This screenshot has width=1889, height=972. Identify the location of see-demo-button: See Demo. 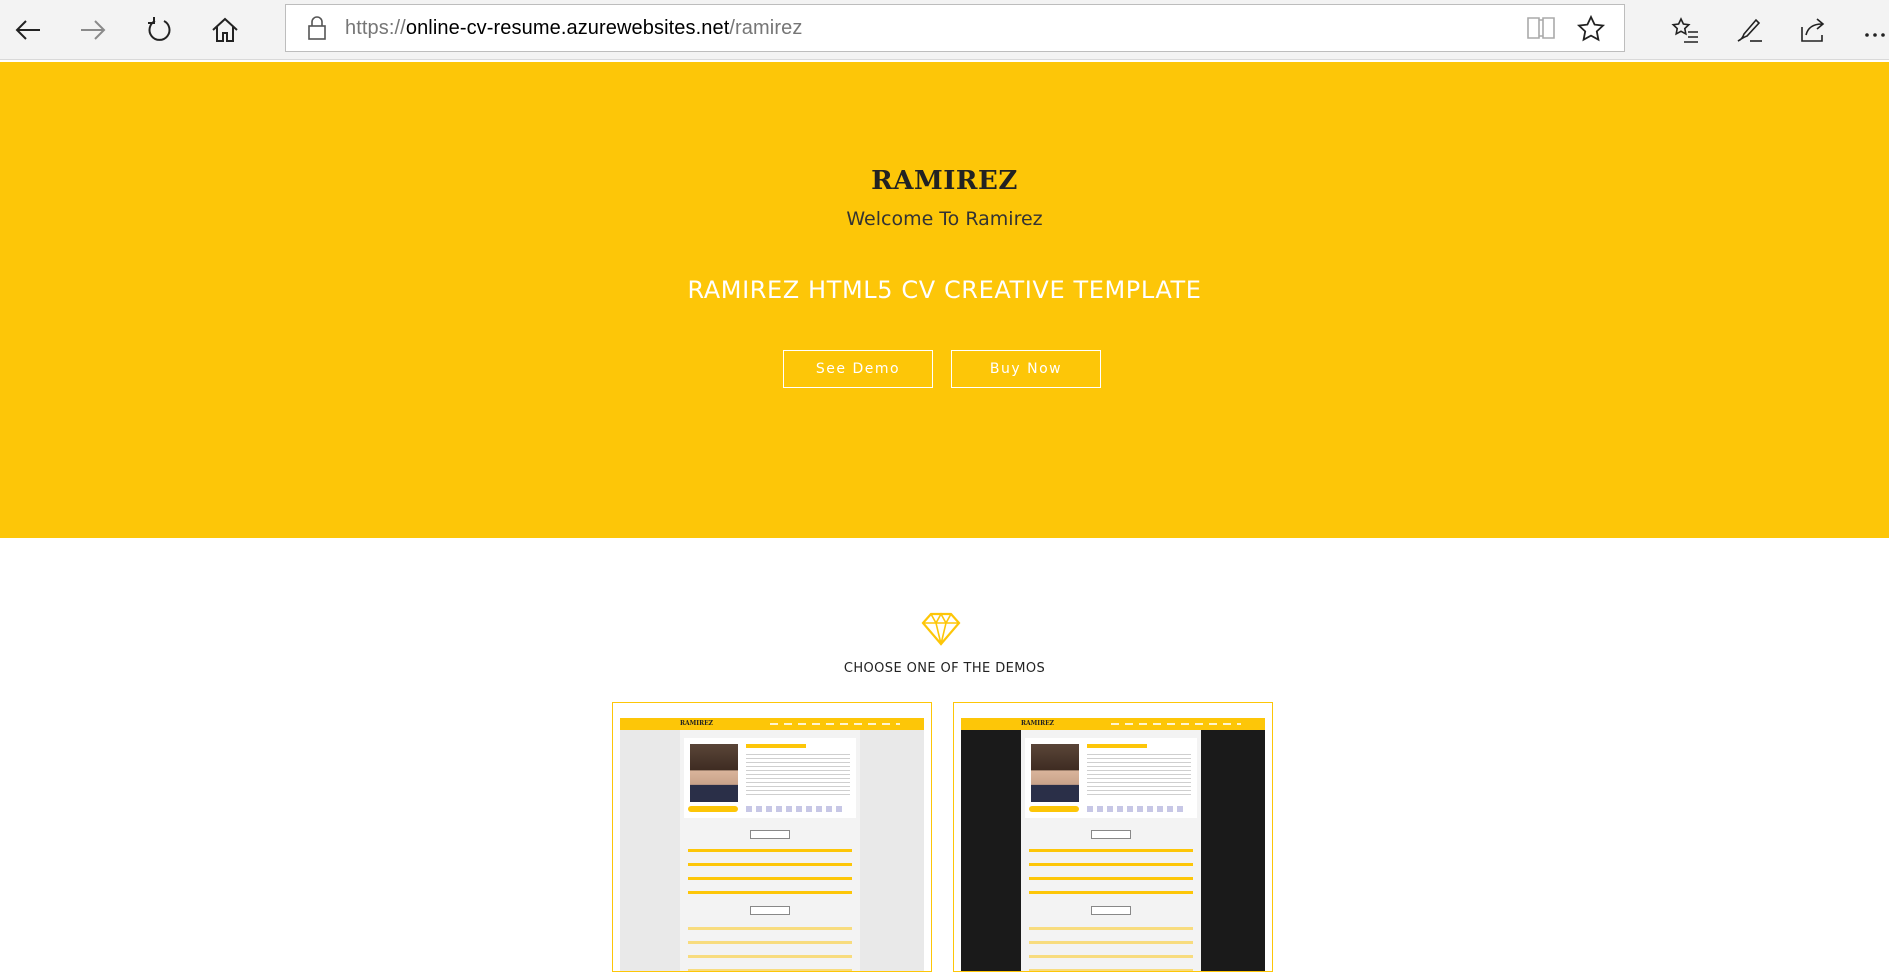
(858, 369).